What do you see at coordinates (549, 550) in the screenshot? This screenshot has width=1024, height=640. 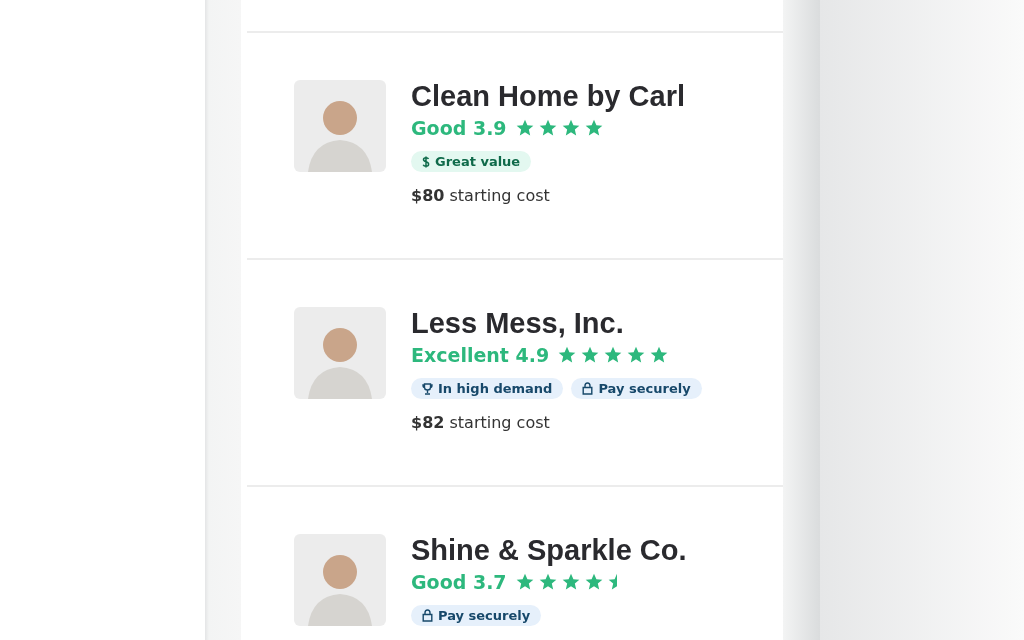 I see `business-name: Shine & Sparkle Co.` at bounding box center [549, 550].